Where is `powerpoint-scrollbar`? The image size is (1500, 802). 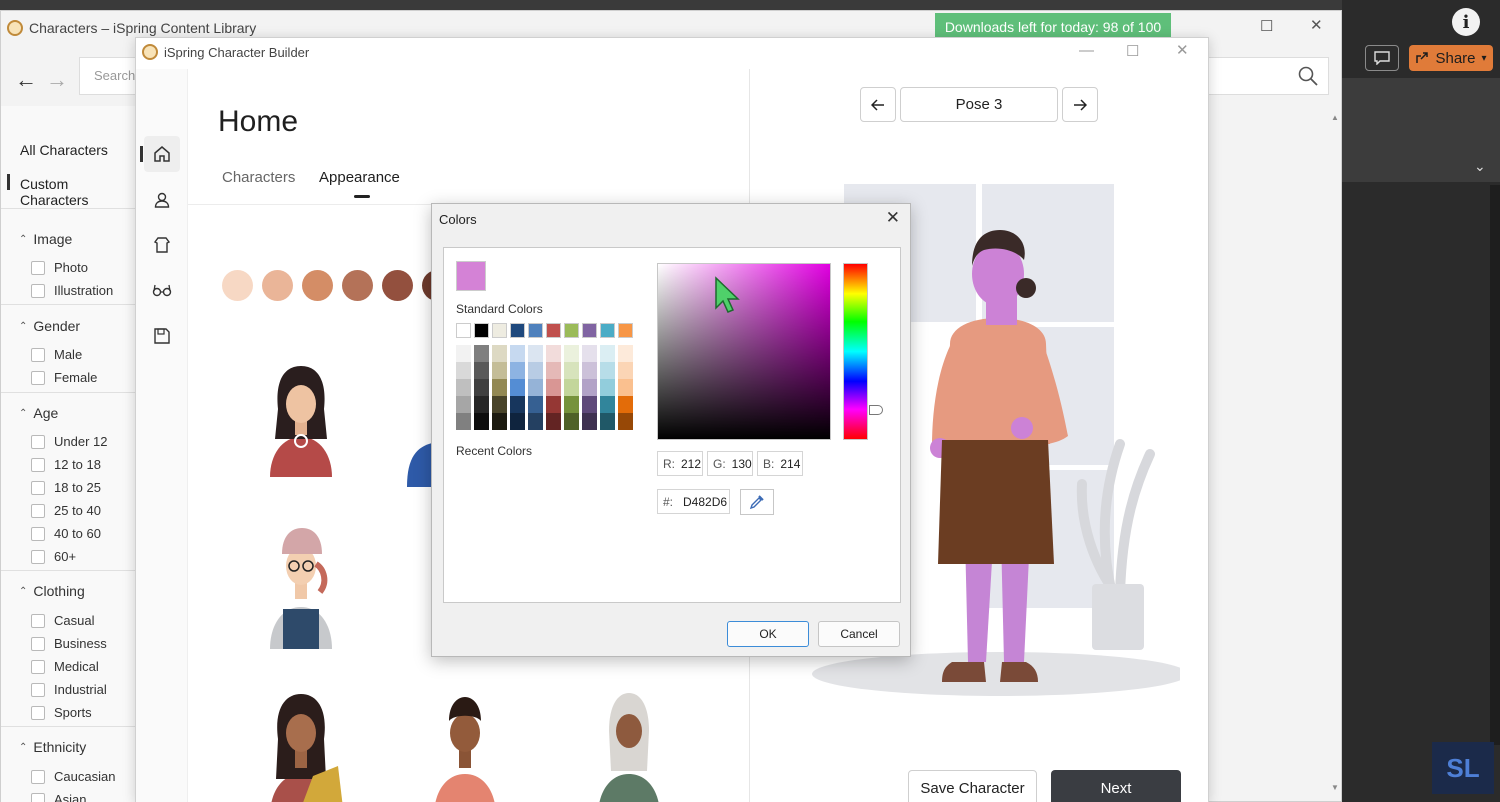 powerpoint-scrollbar is located at coordinates (1495, 465).